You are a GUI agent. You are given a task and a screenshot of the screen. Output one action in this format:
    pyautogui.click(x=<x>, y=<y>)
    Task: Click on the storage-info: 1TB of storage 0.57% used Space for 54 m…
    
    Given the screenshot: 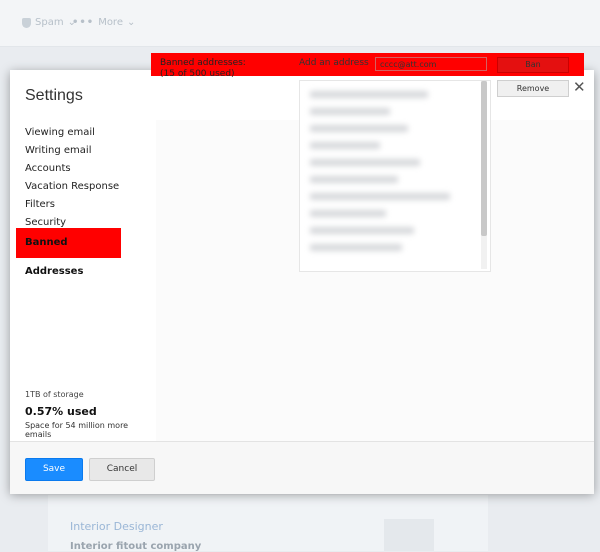 What is the action you would take?
    pyautogui.click(x=90, y=414)
    